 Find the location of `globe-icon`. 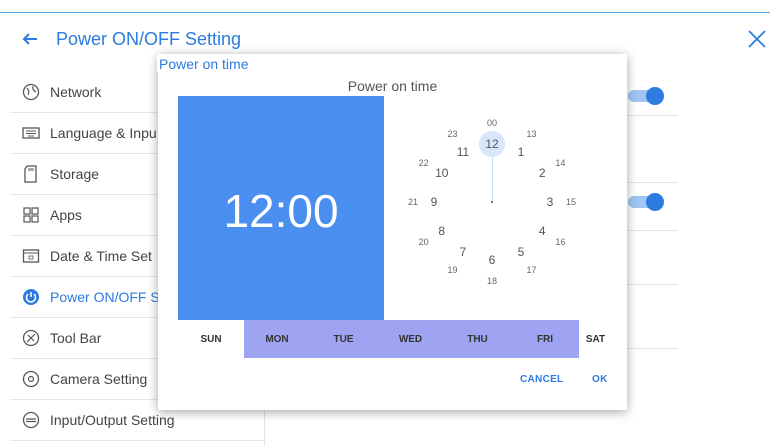

globe-icon is located at coordinates (31, 92).